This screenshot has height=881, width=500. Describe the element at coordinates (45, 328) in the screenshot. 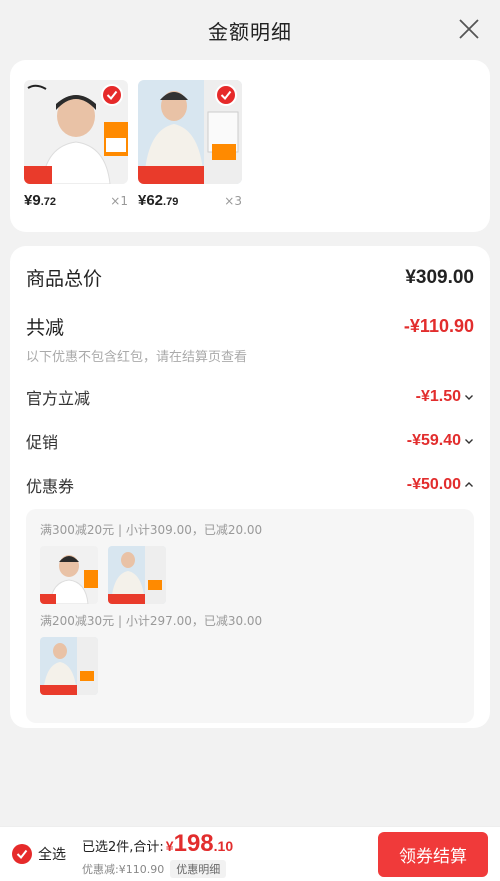

I see `discount-label: 共减` at that location.